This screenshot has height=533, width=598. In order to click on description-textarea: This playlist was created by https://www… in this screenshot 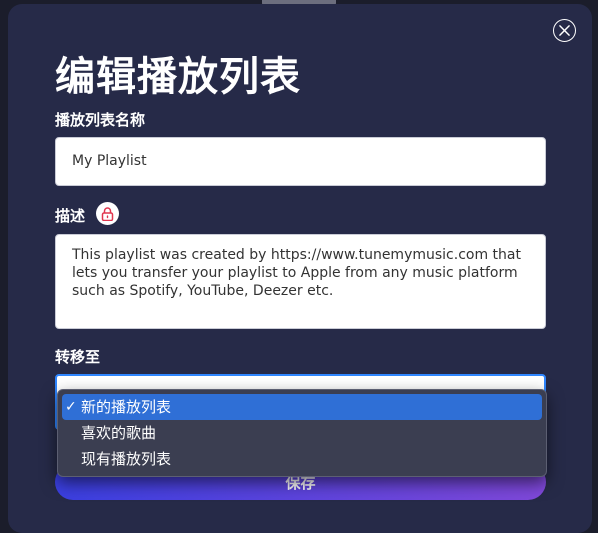, I will do `click(300, 281)`.